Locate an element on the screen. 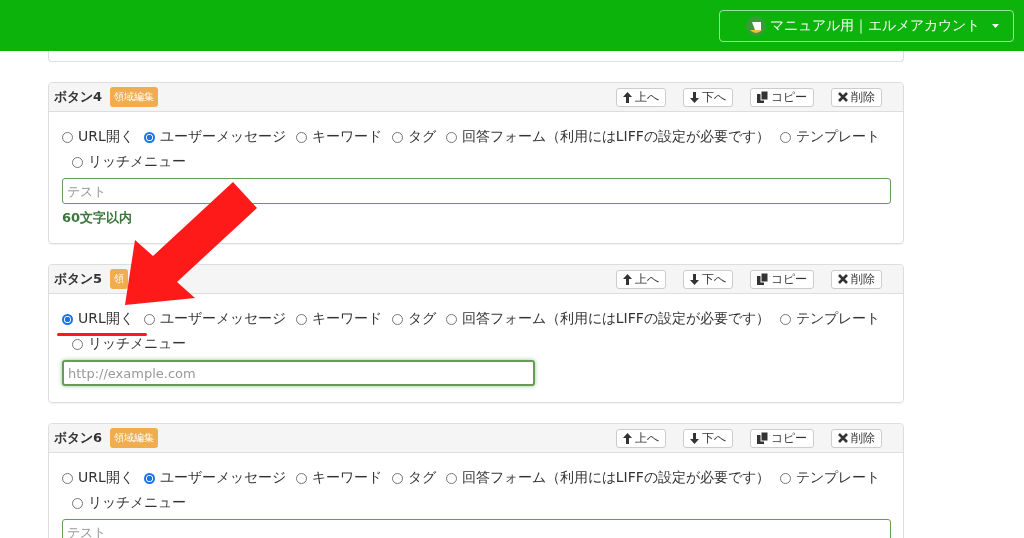  panel-title: ボタン6 is located at coordinates (78, 438).